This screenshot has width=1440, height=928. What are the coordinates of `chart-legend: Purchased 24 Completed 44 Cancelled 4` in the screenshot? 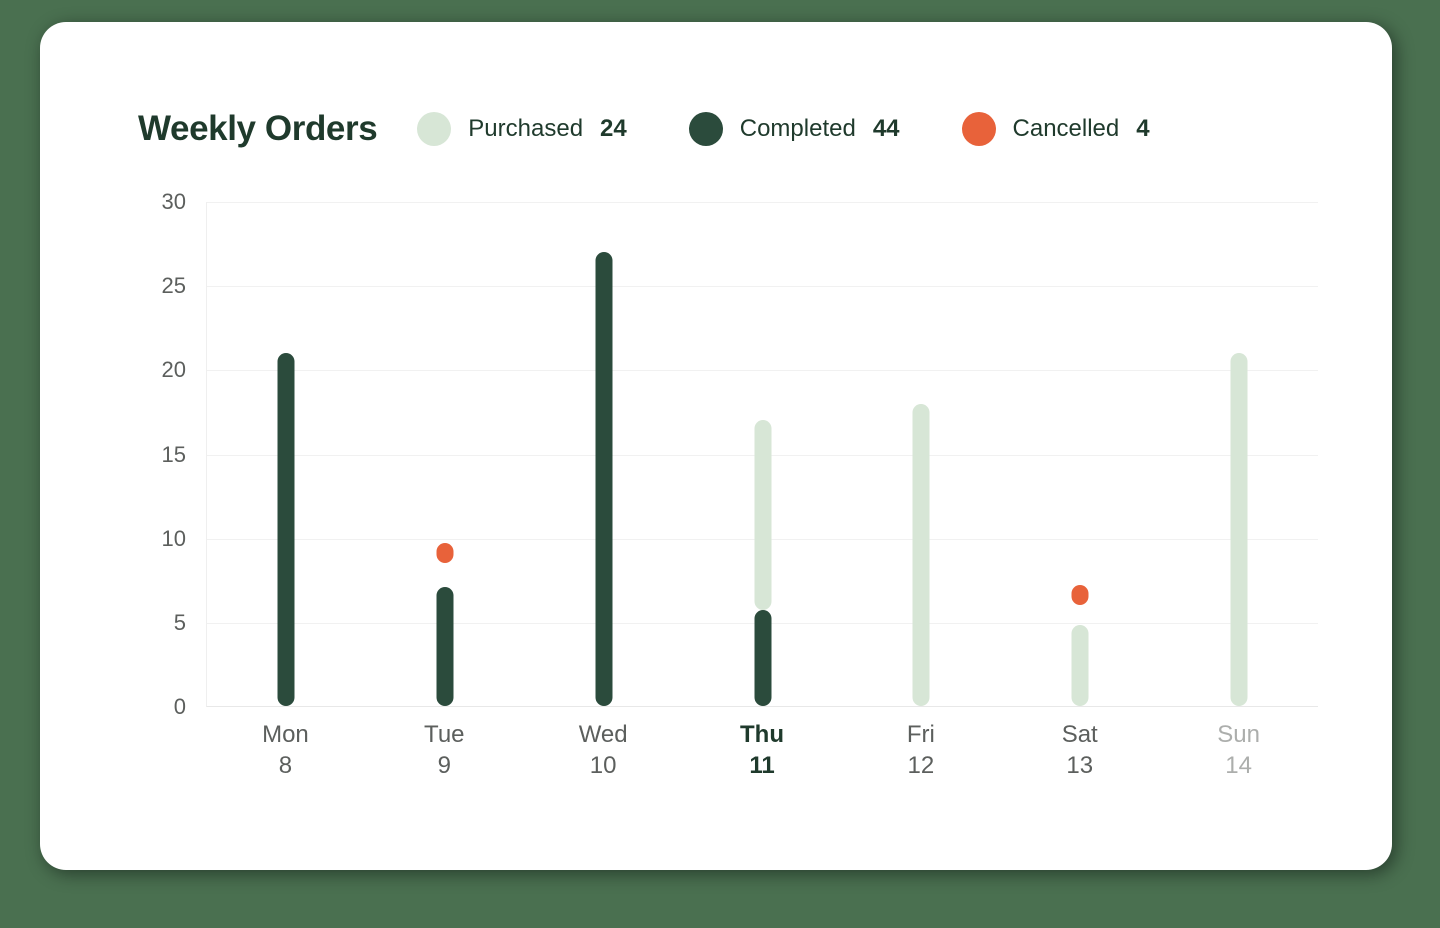 It's located at (783, 129).